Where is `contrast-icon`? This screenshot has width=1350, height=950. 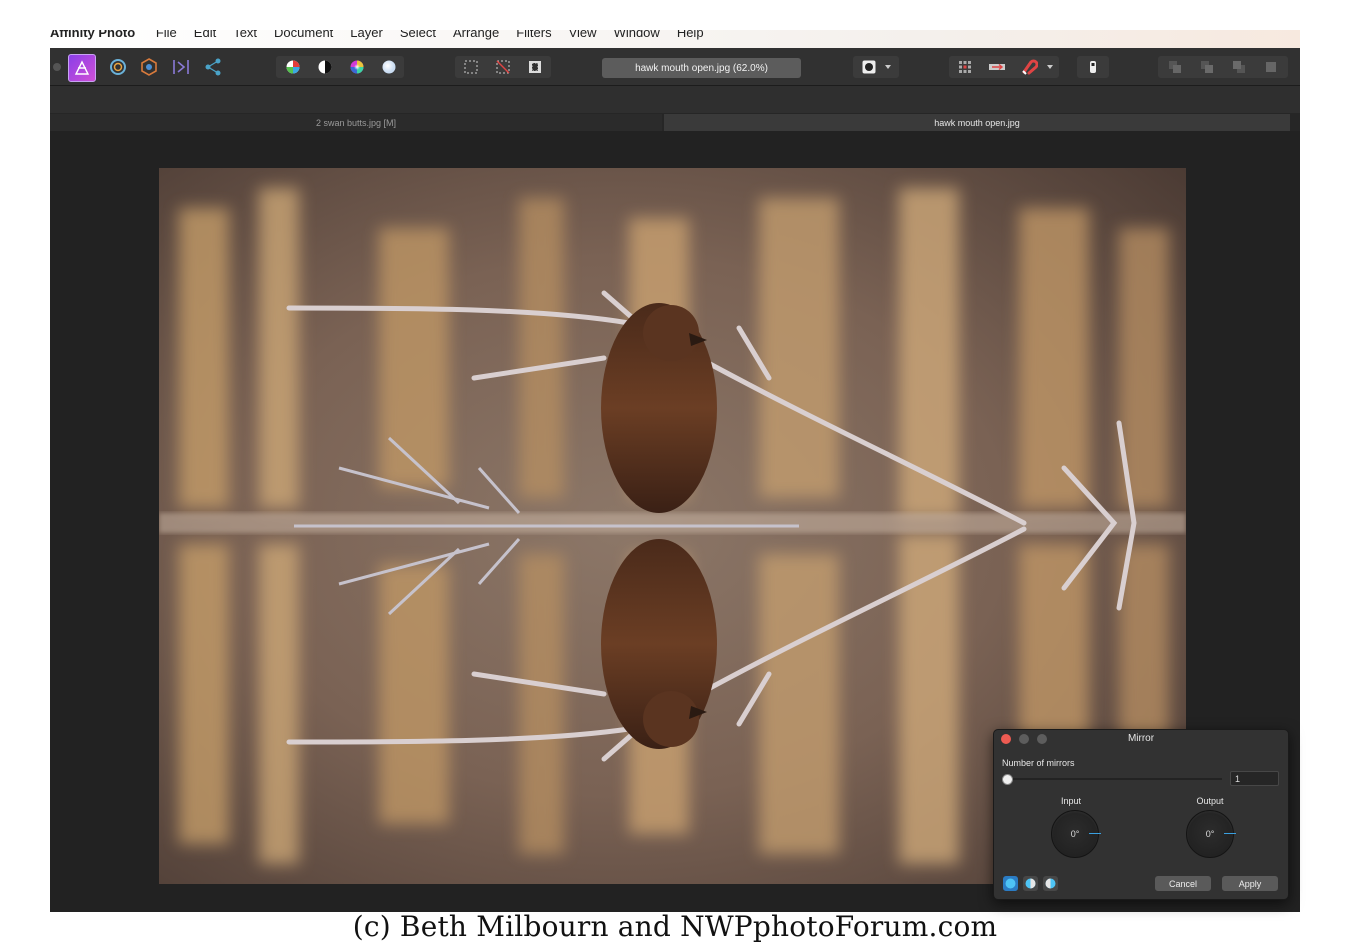 contrast-icon is located at coordinates (325, 67).